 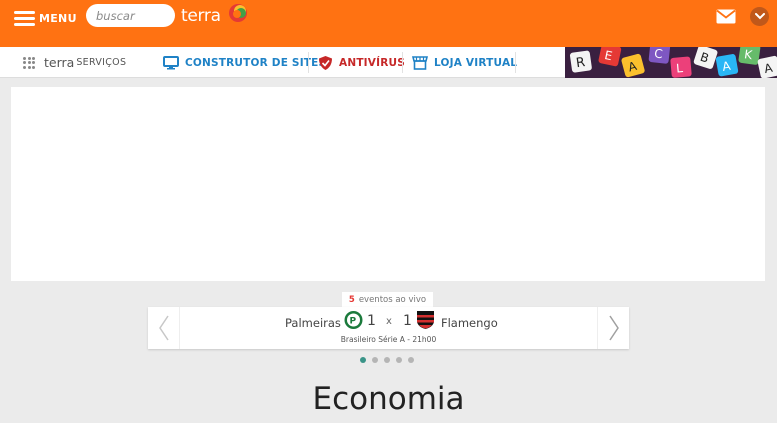 What do you see at coordinates (325, 62) in the screenshot?
I see `shield-icon` at bounding box center [325, 62].